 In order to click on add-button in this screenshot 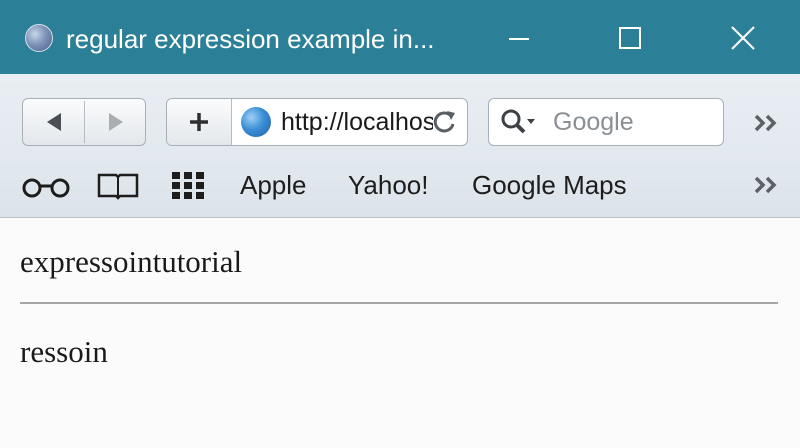, I will do `click(199, 122)`.